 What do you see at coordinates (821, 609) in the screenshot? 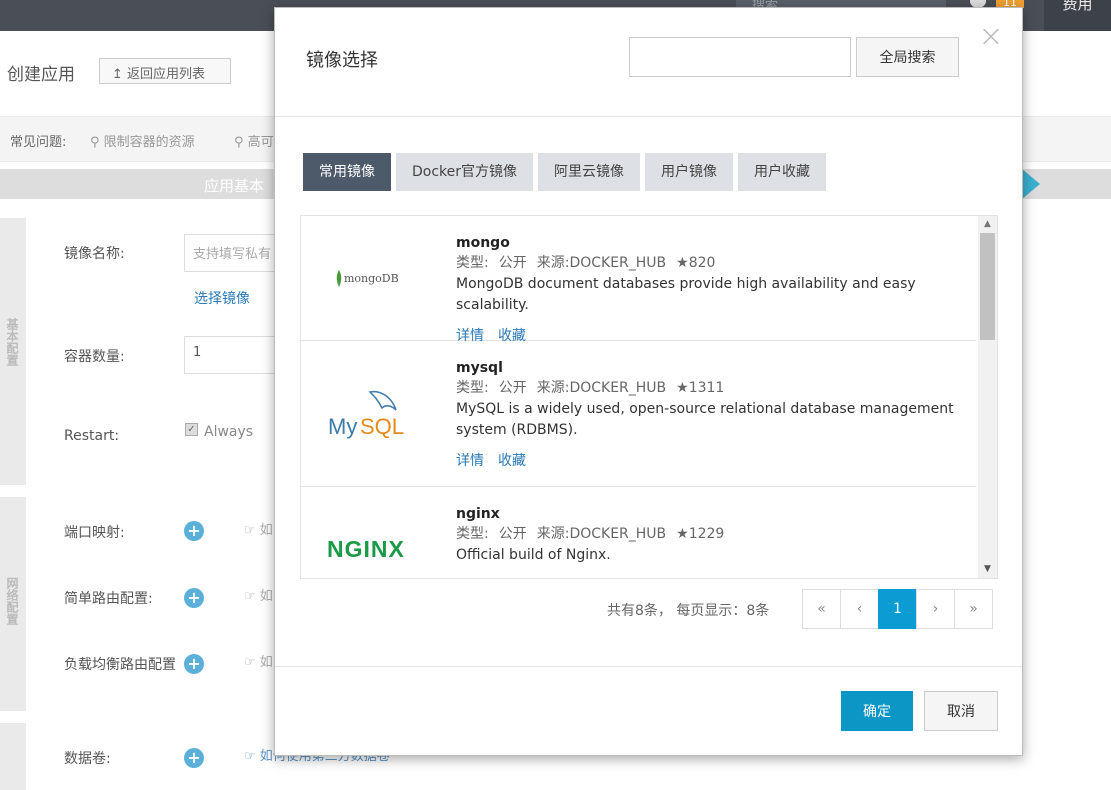
I see `first-page-button: «` at bounding box center [821, 609].